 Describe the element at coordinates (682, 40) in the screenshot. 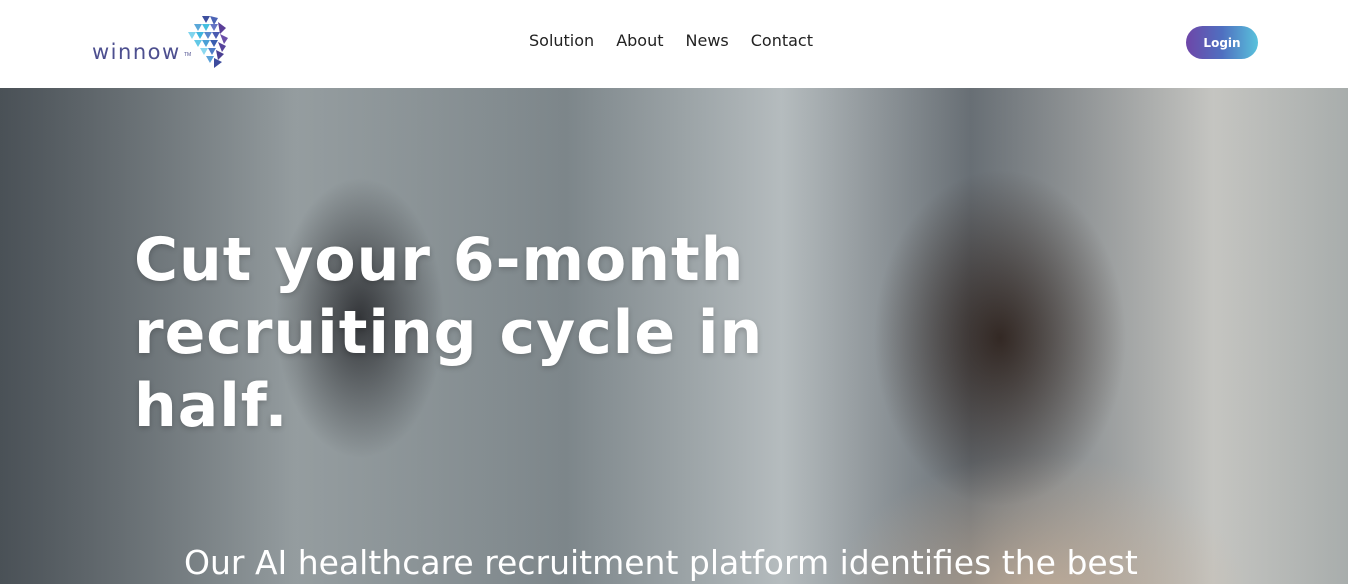

I see `main-nav: Solution About News Contact` at that location.